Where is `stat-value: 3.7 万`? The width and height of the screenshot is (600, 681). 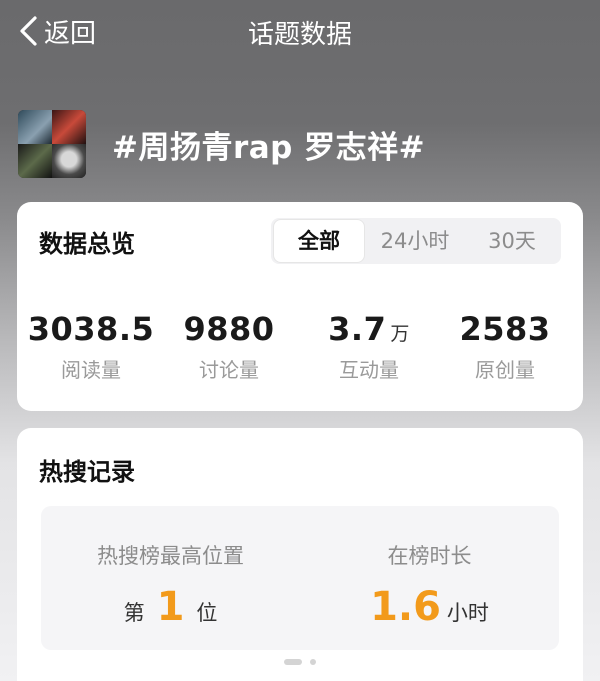 stat-value: 3.7 万 is located at coordinates (369, 329).